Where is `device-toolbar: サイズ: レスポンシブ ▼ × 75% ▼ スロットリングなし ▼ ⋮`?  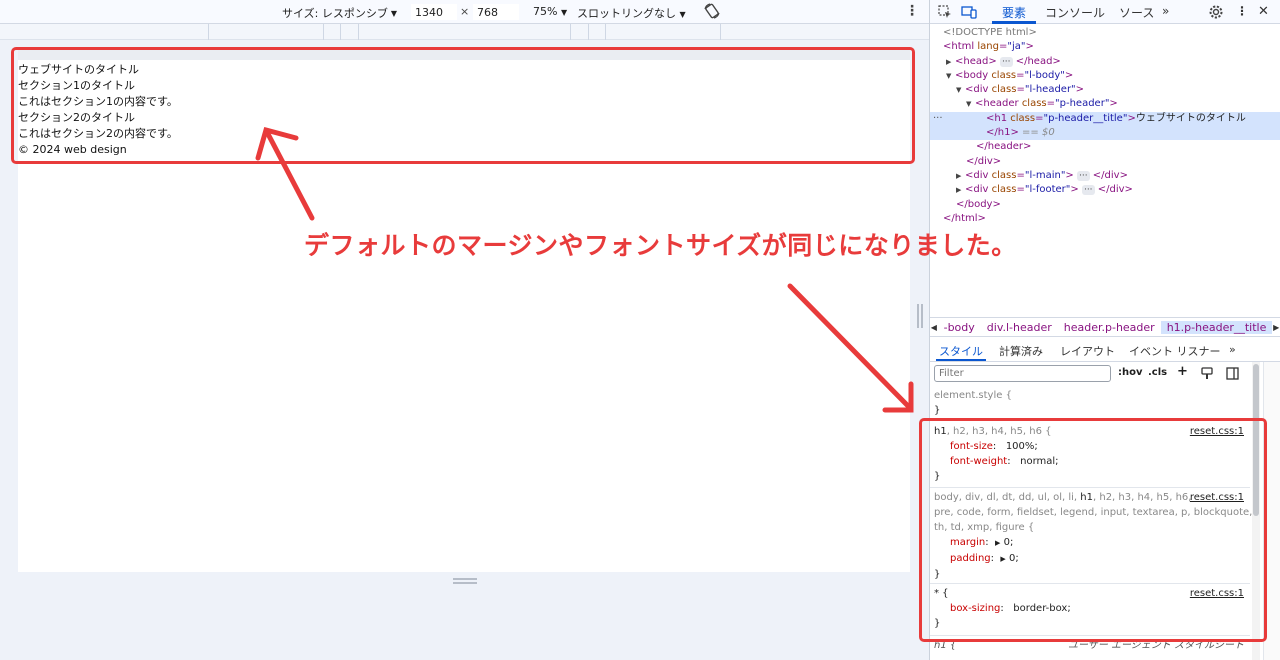 device-toolbar: サイズ: レスポンシブ ▼ × 75% ▼ スロットリングなし ▼ ⋮ is located at coordinates (464, 12).